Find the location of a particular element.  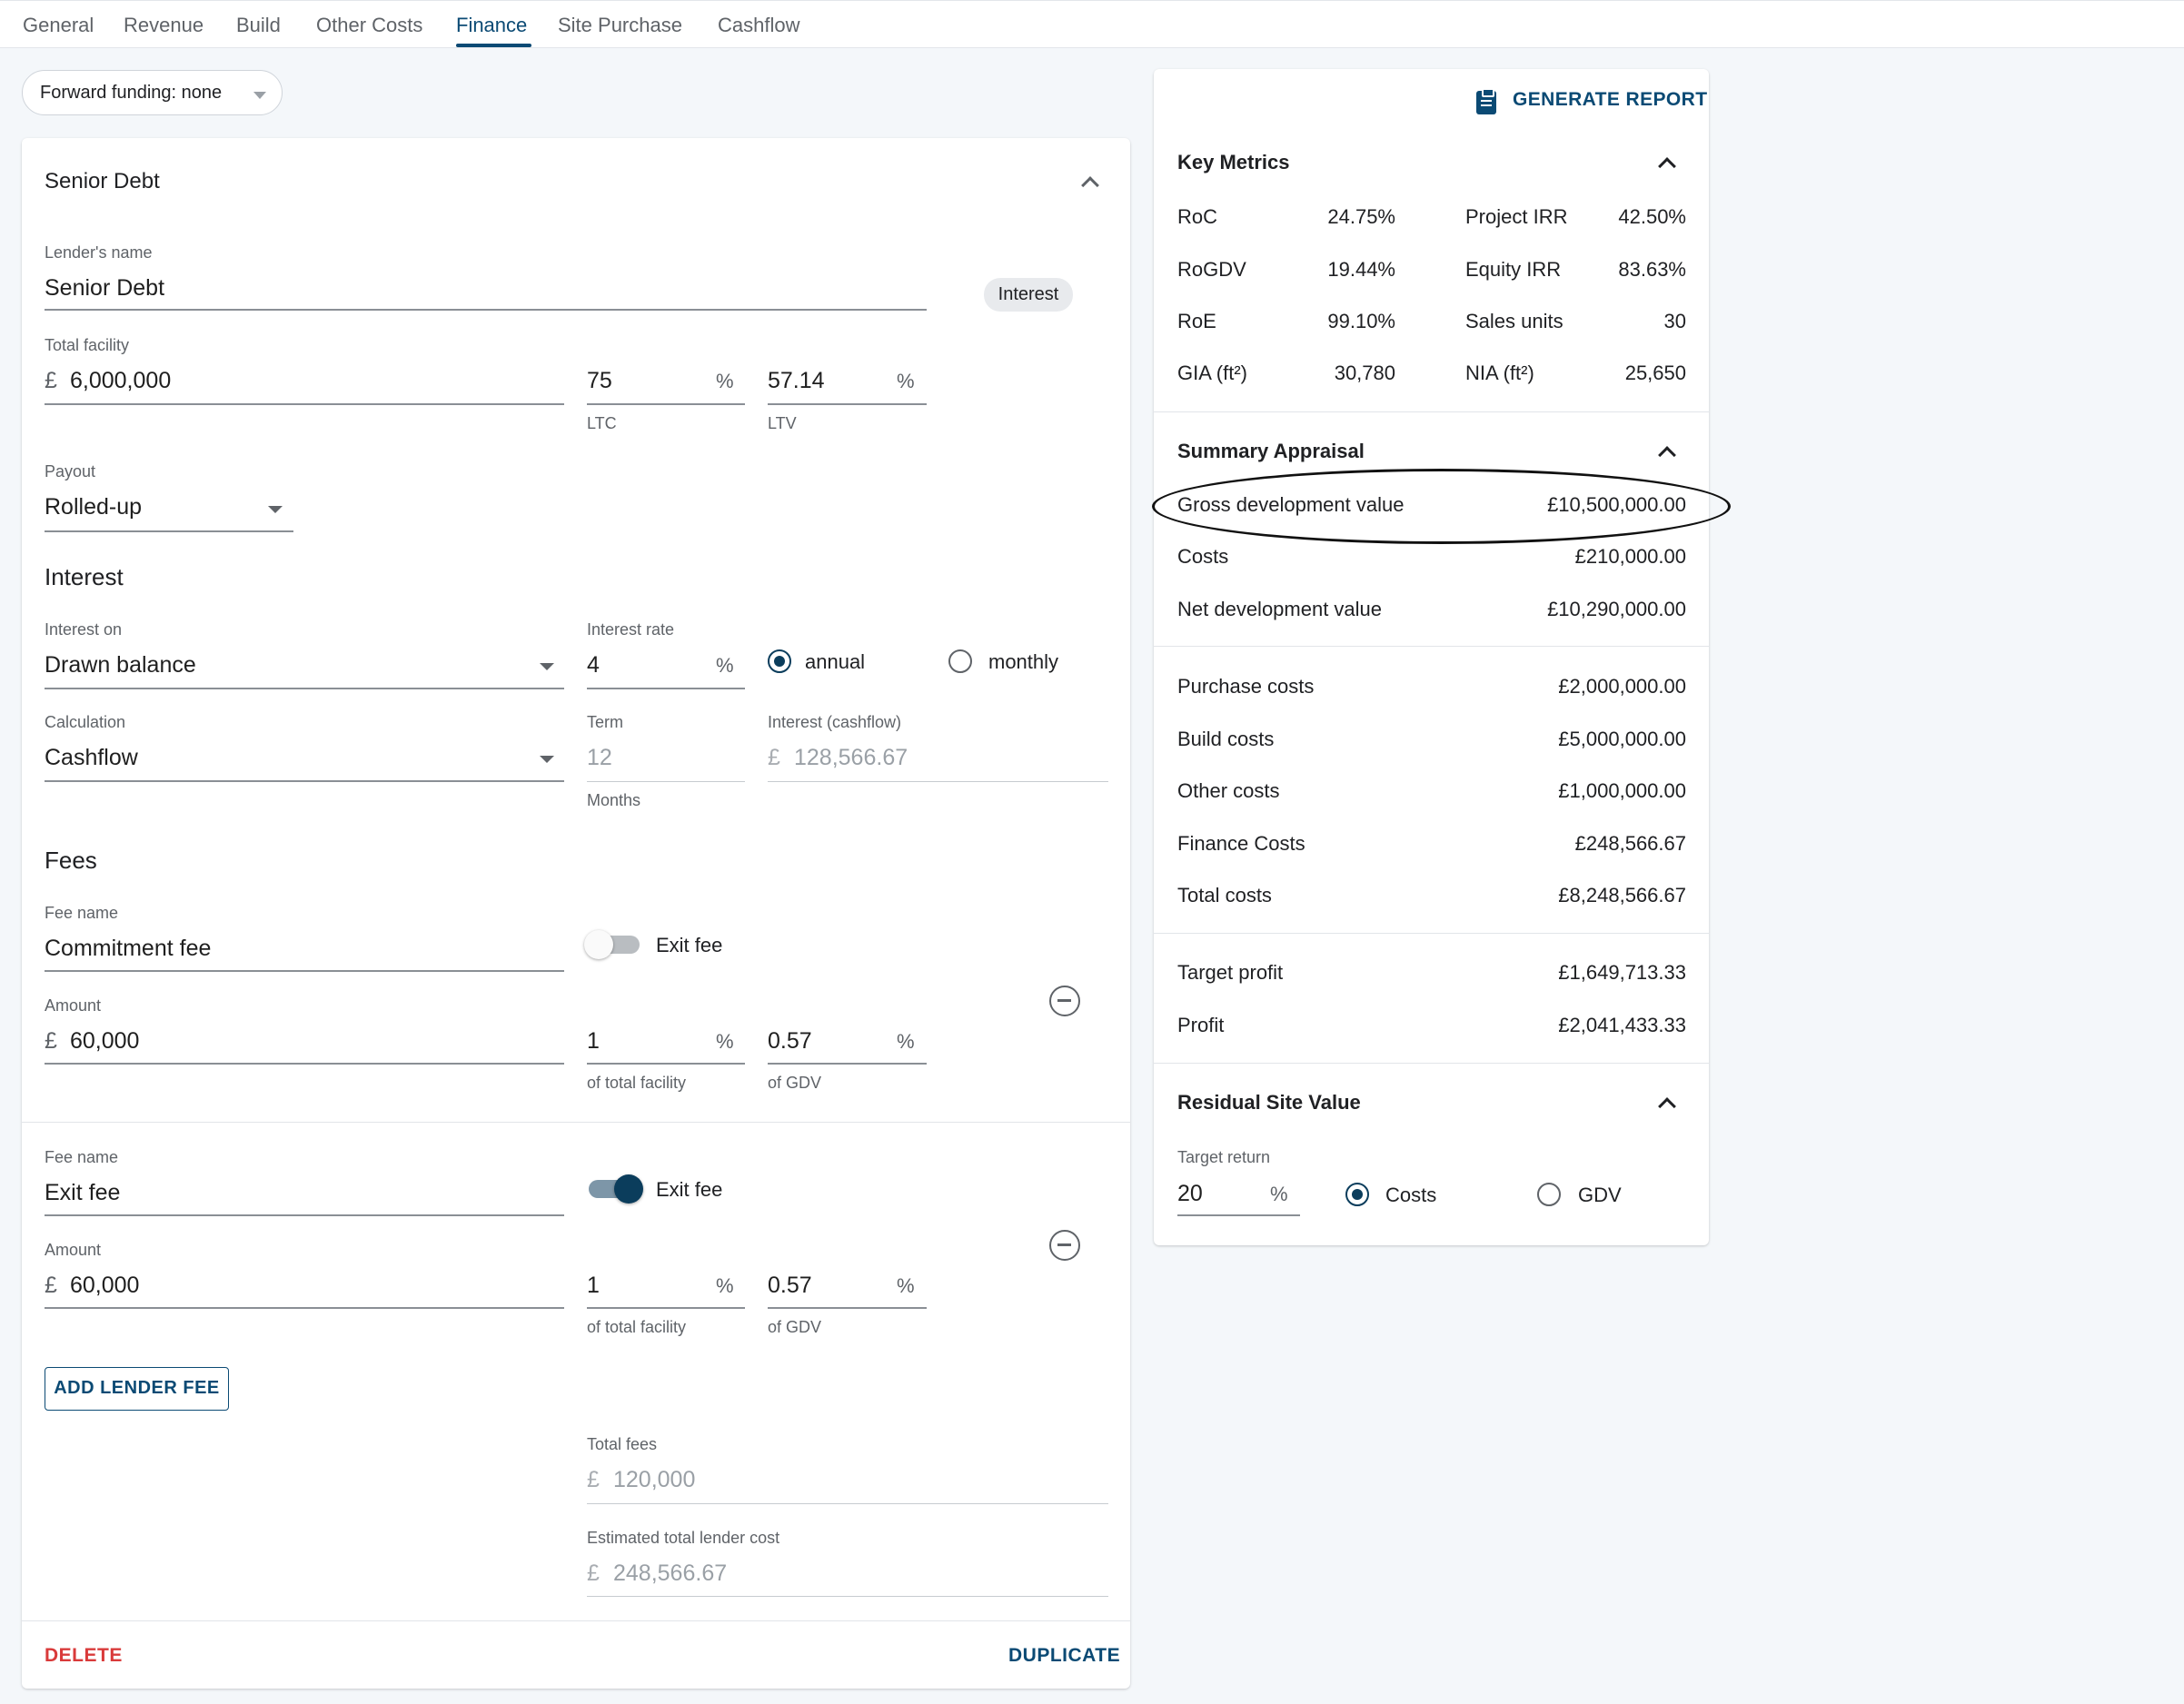

summary-label: Other costs is located at coordinates (1228, 790).